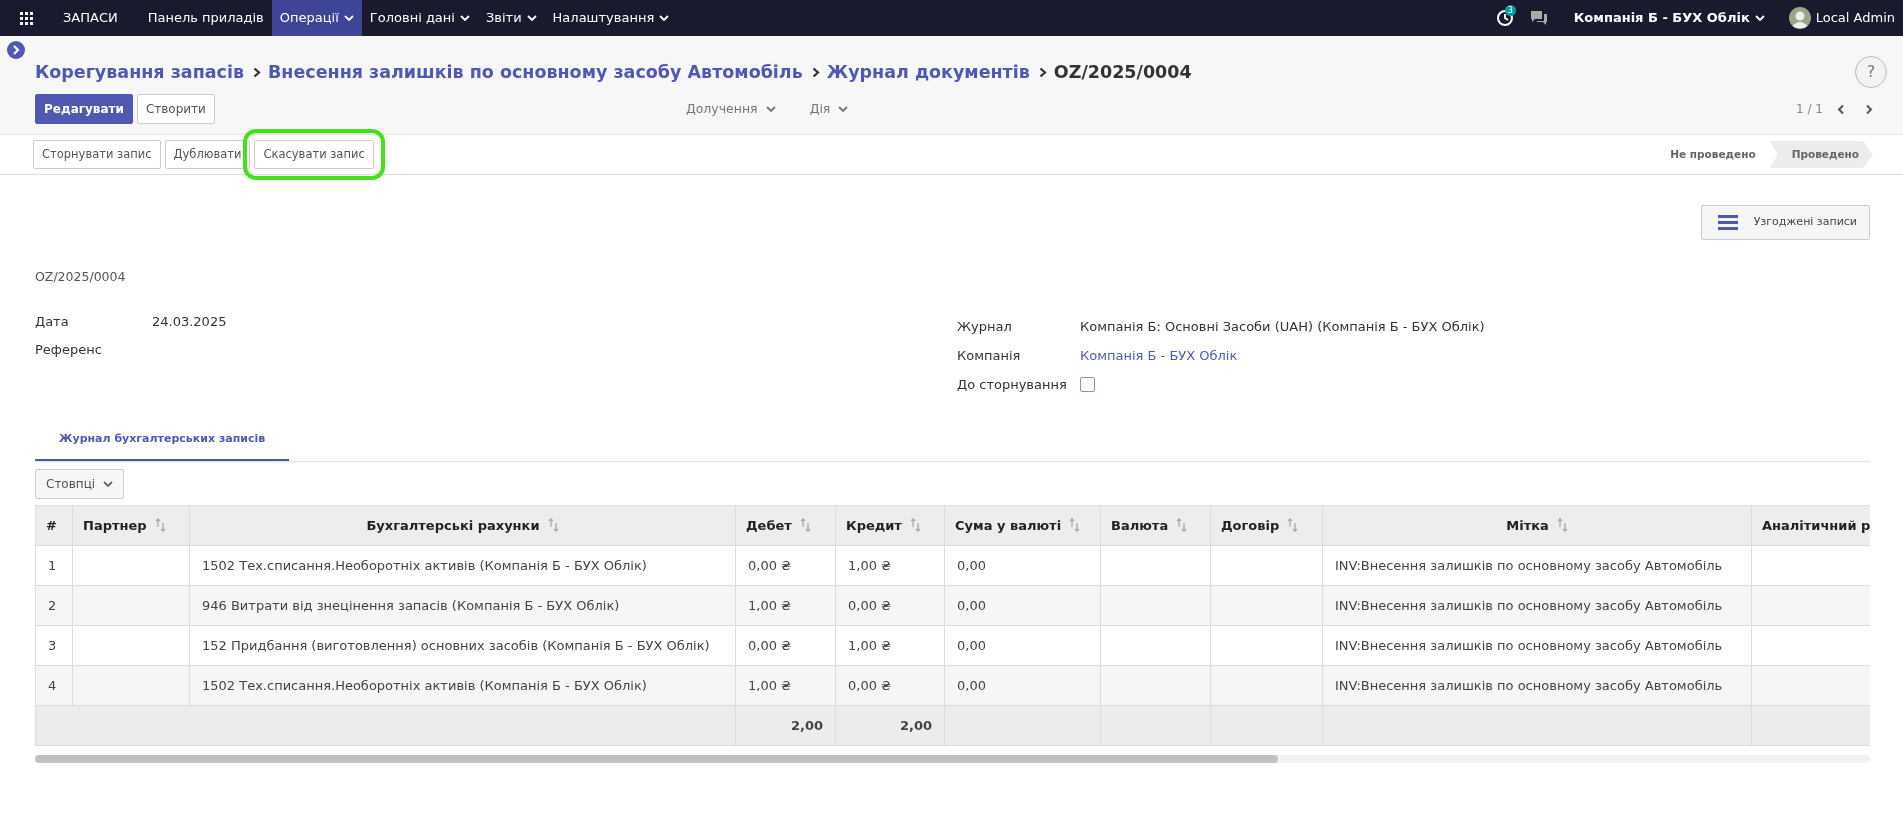  What do you see at coordinates (1709, 154) in the screenshot?
I see `status-stage: Не проведено` at bounding box center [1709, 154].